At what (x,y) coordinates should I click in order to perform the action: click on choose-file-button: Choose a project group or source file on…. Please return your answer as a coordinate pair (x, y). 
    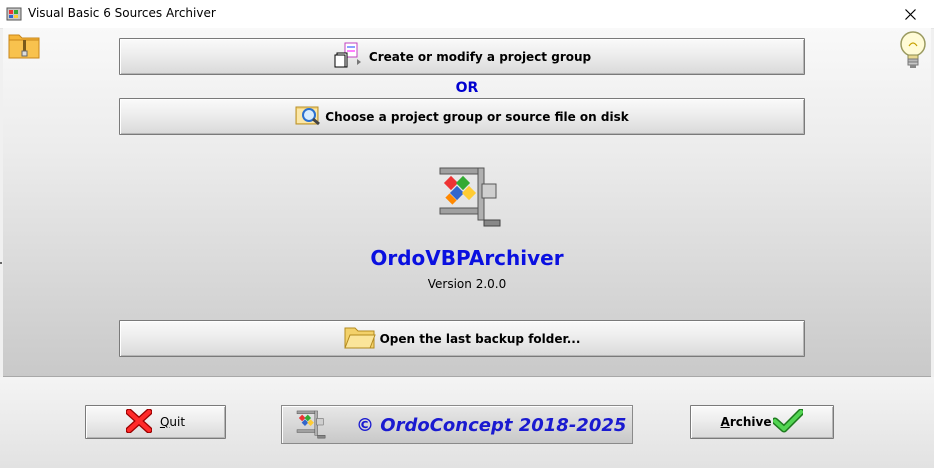
    Looking at the image, I should click on (462, 116).